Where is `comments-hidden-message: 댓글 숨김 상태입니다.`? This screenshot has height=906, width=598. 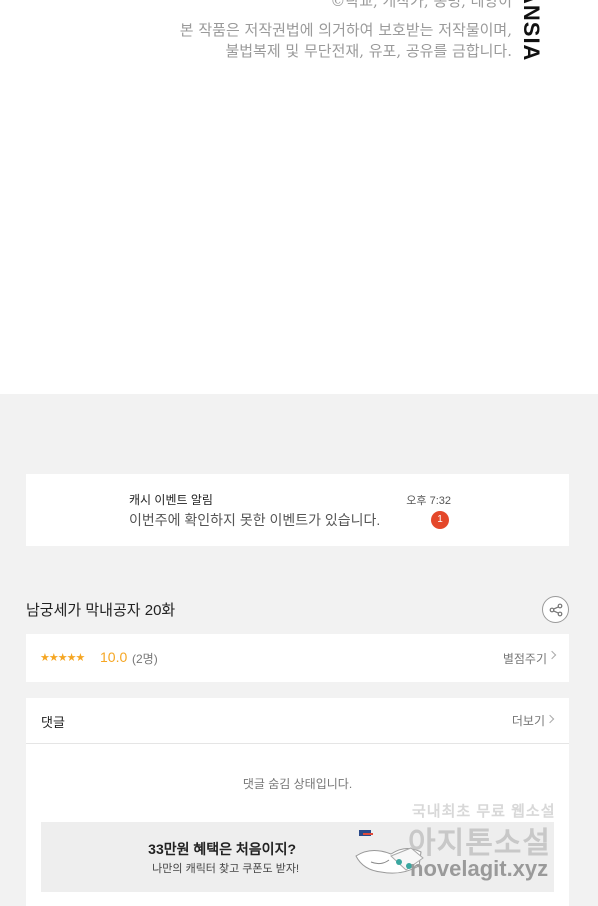
comments-hidden-message: 댓글 숨김 상태입니다. is located at coordinates (297, 784).